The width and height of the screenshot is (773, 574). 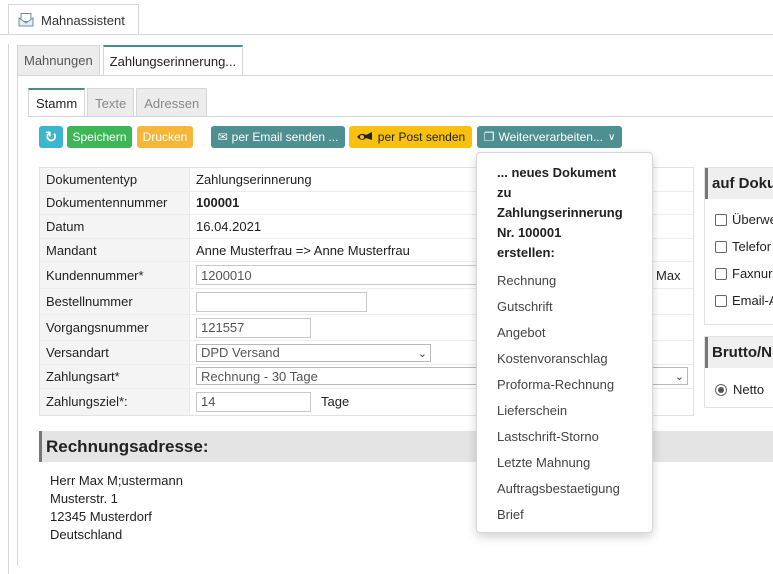 What do you see at coordinates (115, 302) in the screenshot?
I see `order-label: Bestellnummer` at bounding box center [115, 302].